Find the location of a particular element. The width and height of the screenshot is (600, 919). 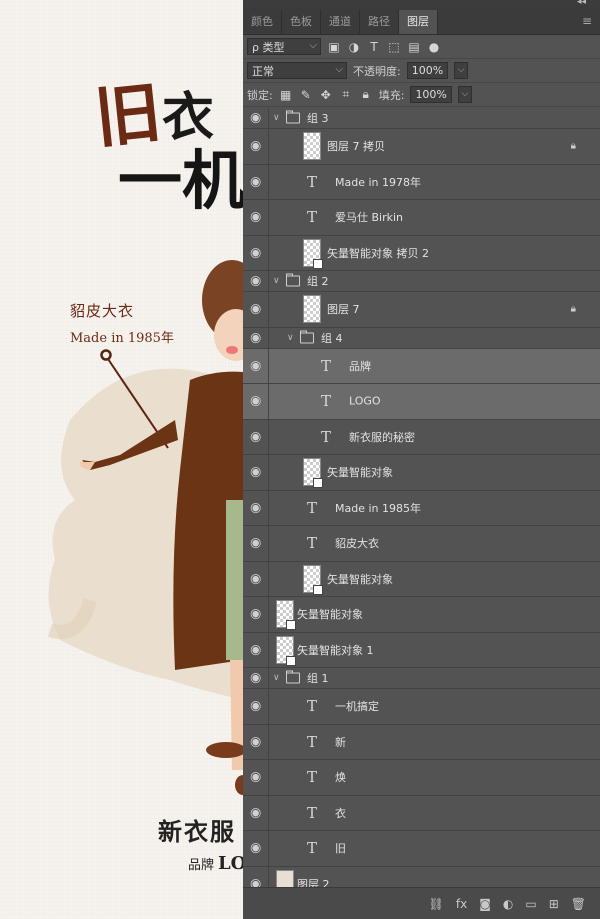

link-layers-icon: ⛓ is located at coordinates (436, 904).